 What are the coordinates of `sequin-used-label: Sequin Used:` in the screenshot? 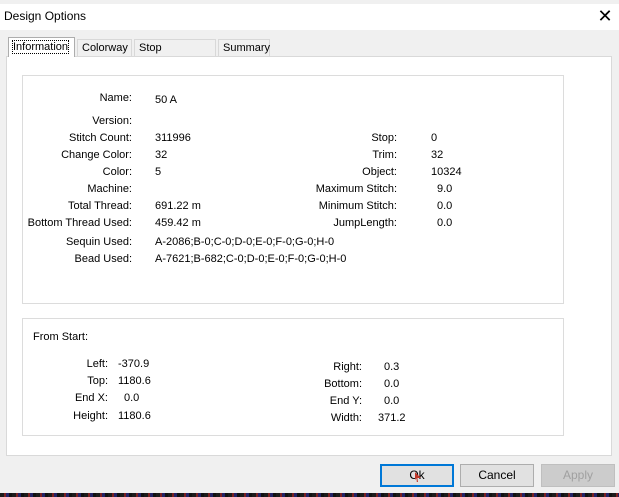 It's located at (98, 242).